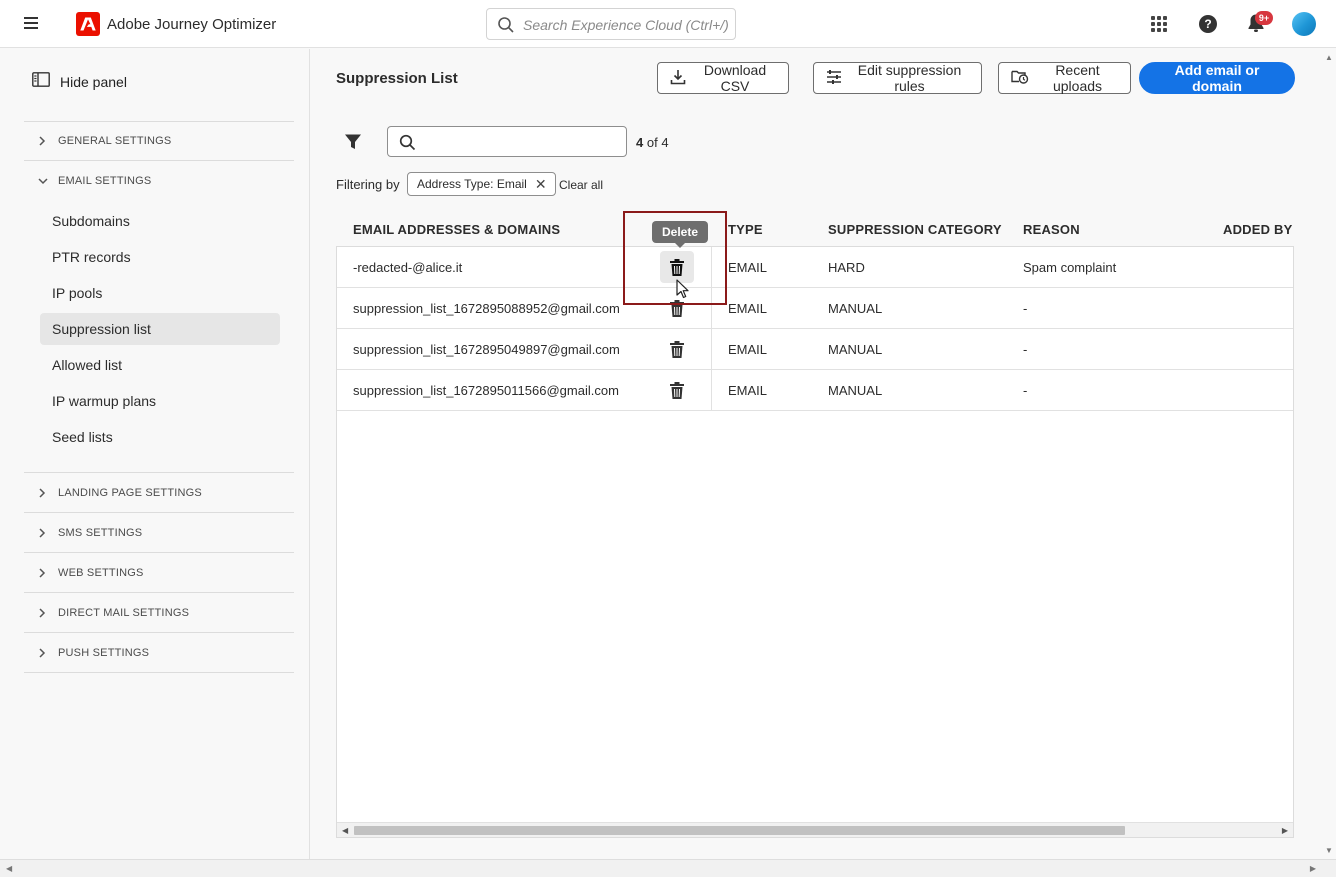  What do you see at coordinates (191, 24) in the screenshot?
I see `app-title: Adobe Journey Optimizer` at bounding box center [191, 24].